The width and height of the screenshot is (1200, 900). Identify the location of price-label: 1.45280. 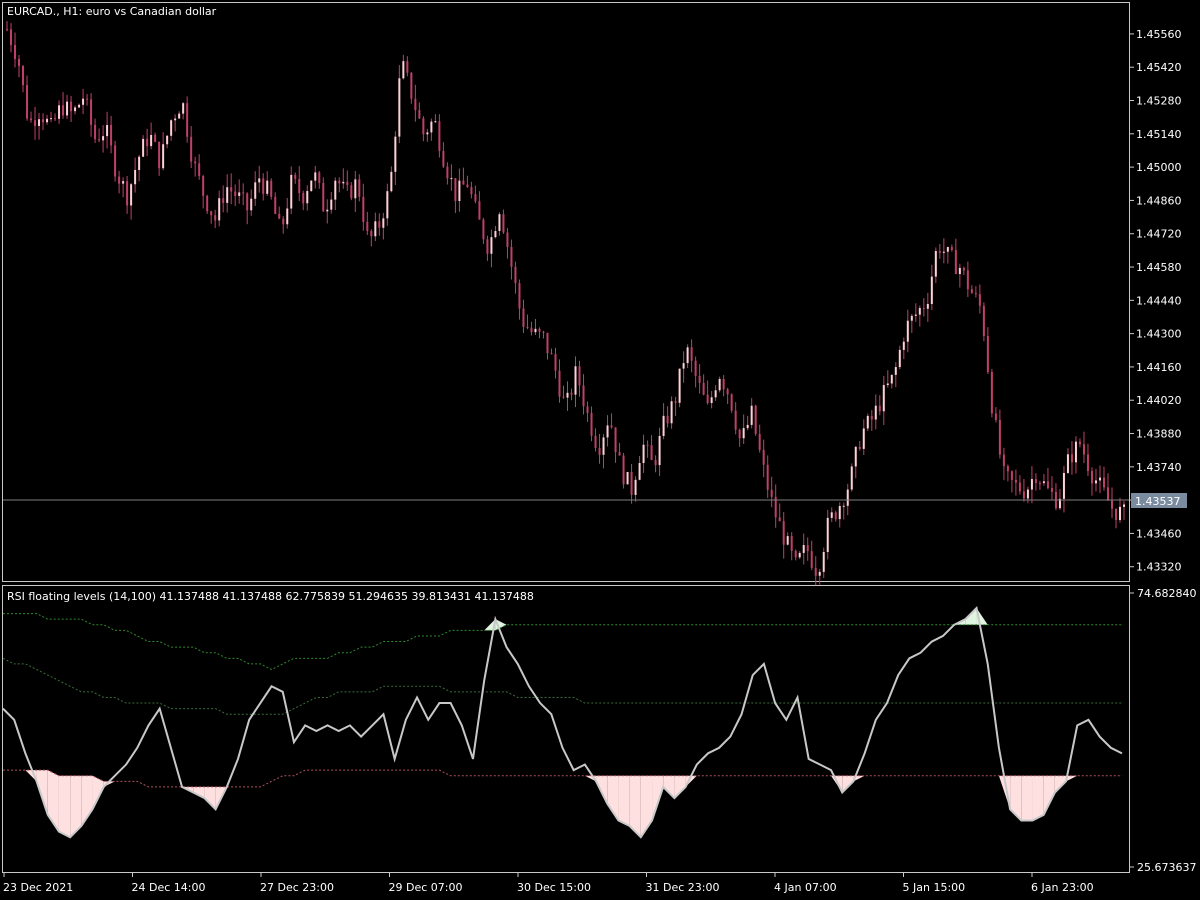
(1159, 101).